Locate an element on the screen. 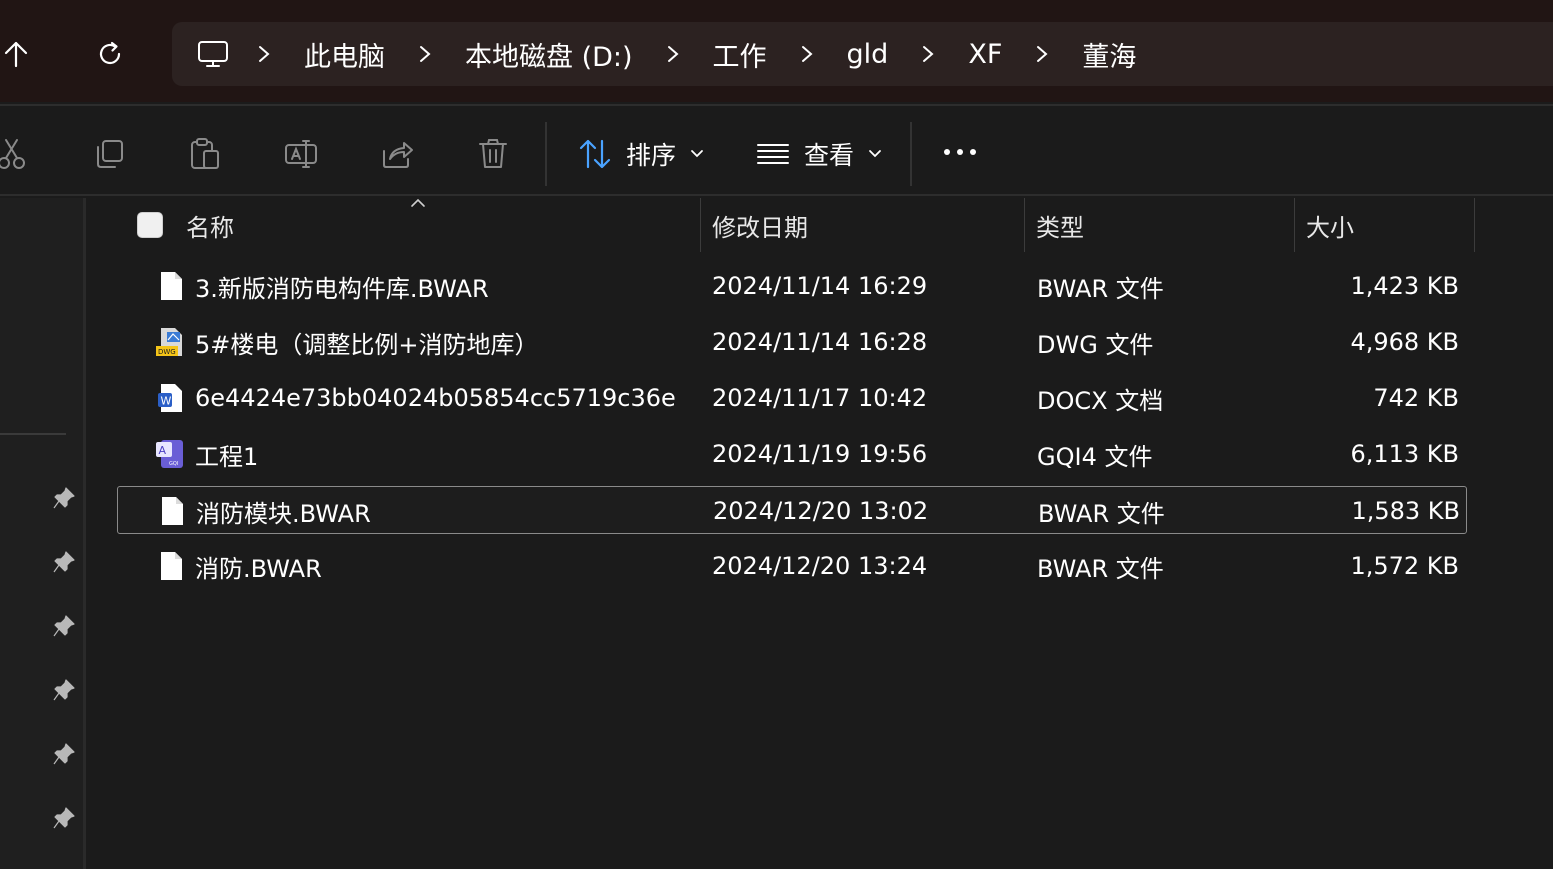 The height and width of the screenshot is (869, 1553). column-type: 类型 is located at coordinates (1060, 225).